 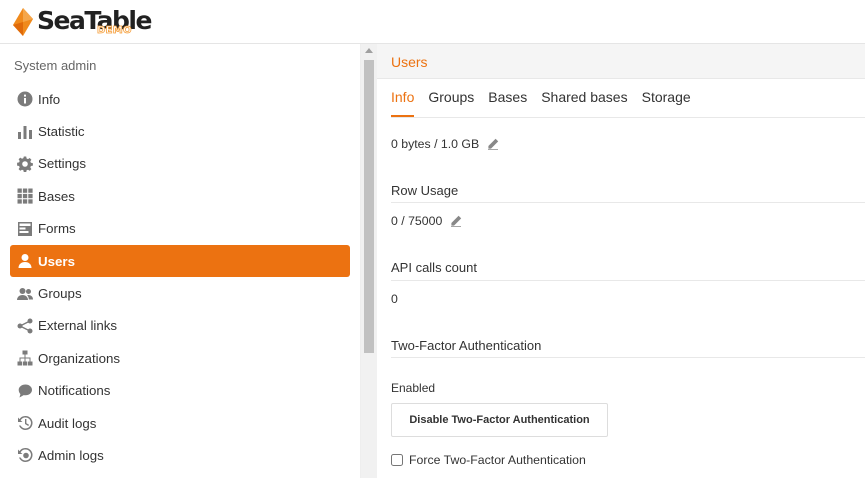 What do you see at coordinates (24, 196) in the screenshot?
I see `grid-icon` at bounding box center [24, 196].